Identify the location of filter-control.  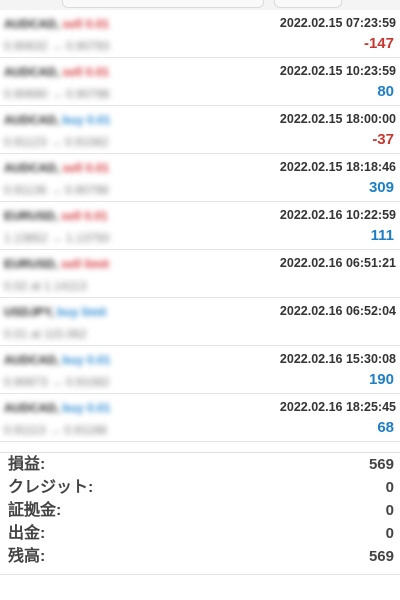
(163, 4).